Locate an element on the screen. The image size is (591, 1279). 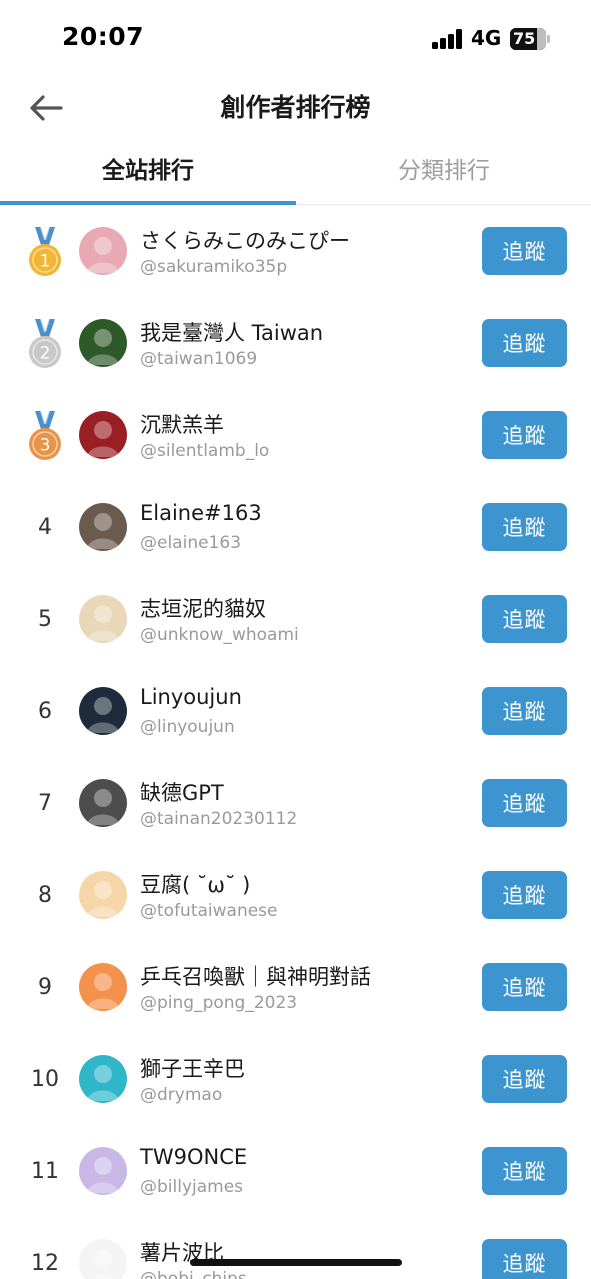
creator-handle: @sakuramiko35p is located at coordinates (214, 267).